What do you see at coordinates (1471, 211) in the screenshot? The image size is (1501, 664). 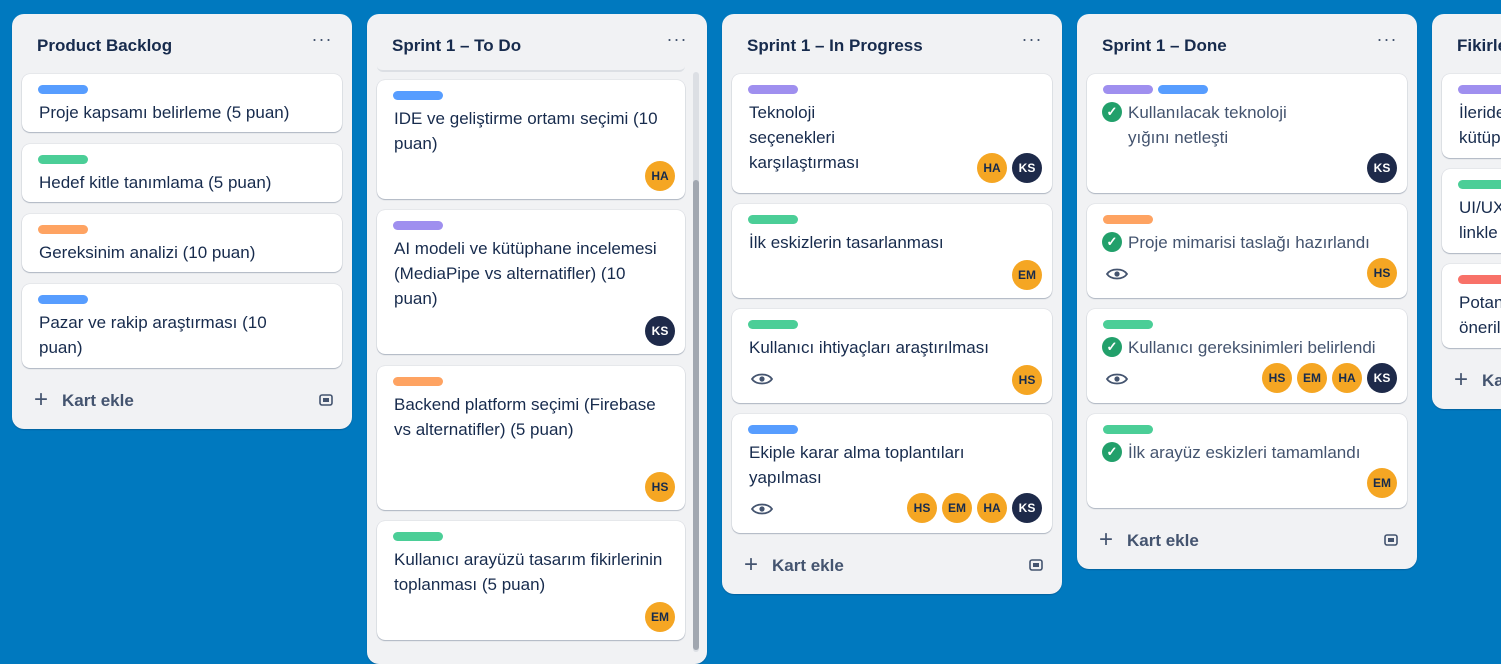 I see `card: UI/UX linkle` at bounding box center [1471, 211].